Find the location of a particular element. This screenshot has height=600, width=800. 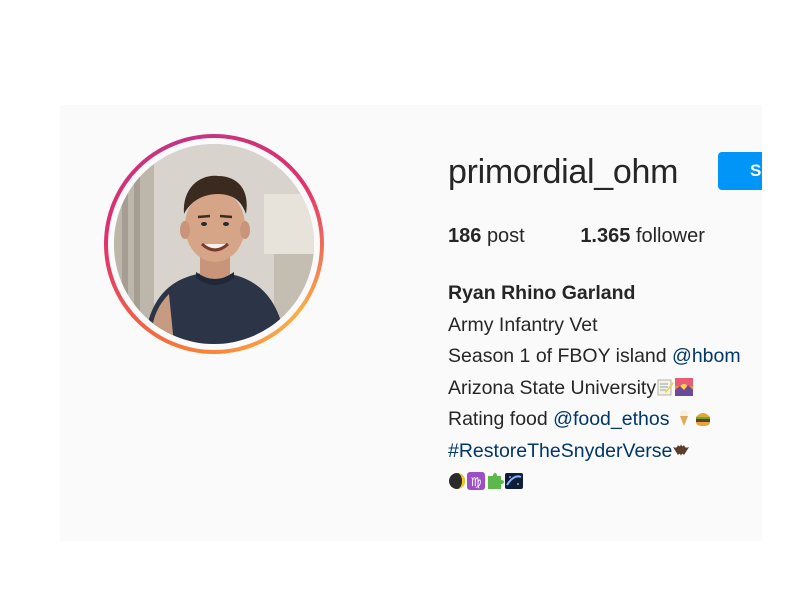

followers-label: follower is located at coordinates (670, 236).